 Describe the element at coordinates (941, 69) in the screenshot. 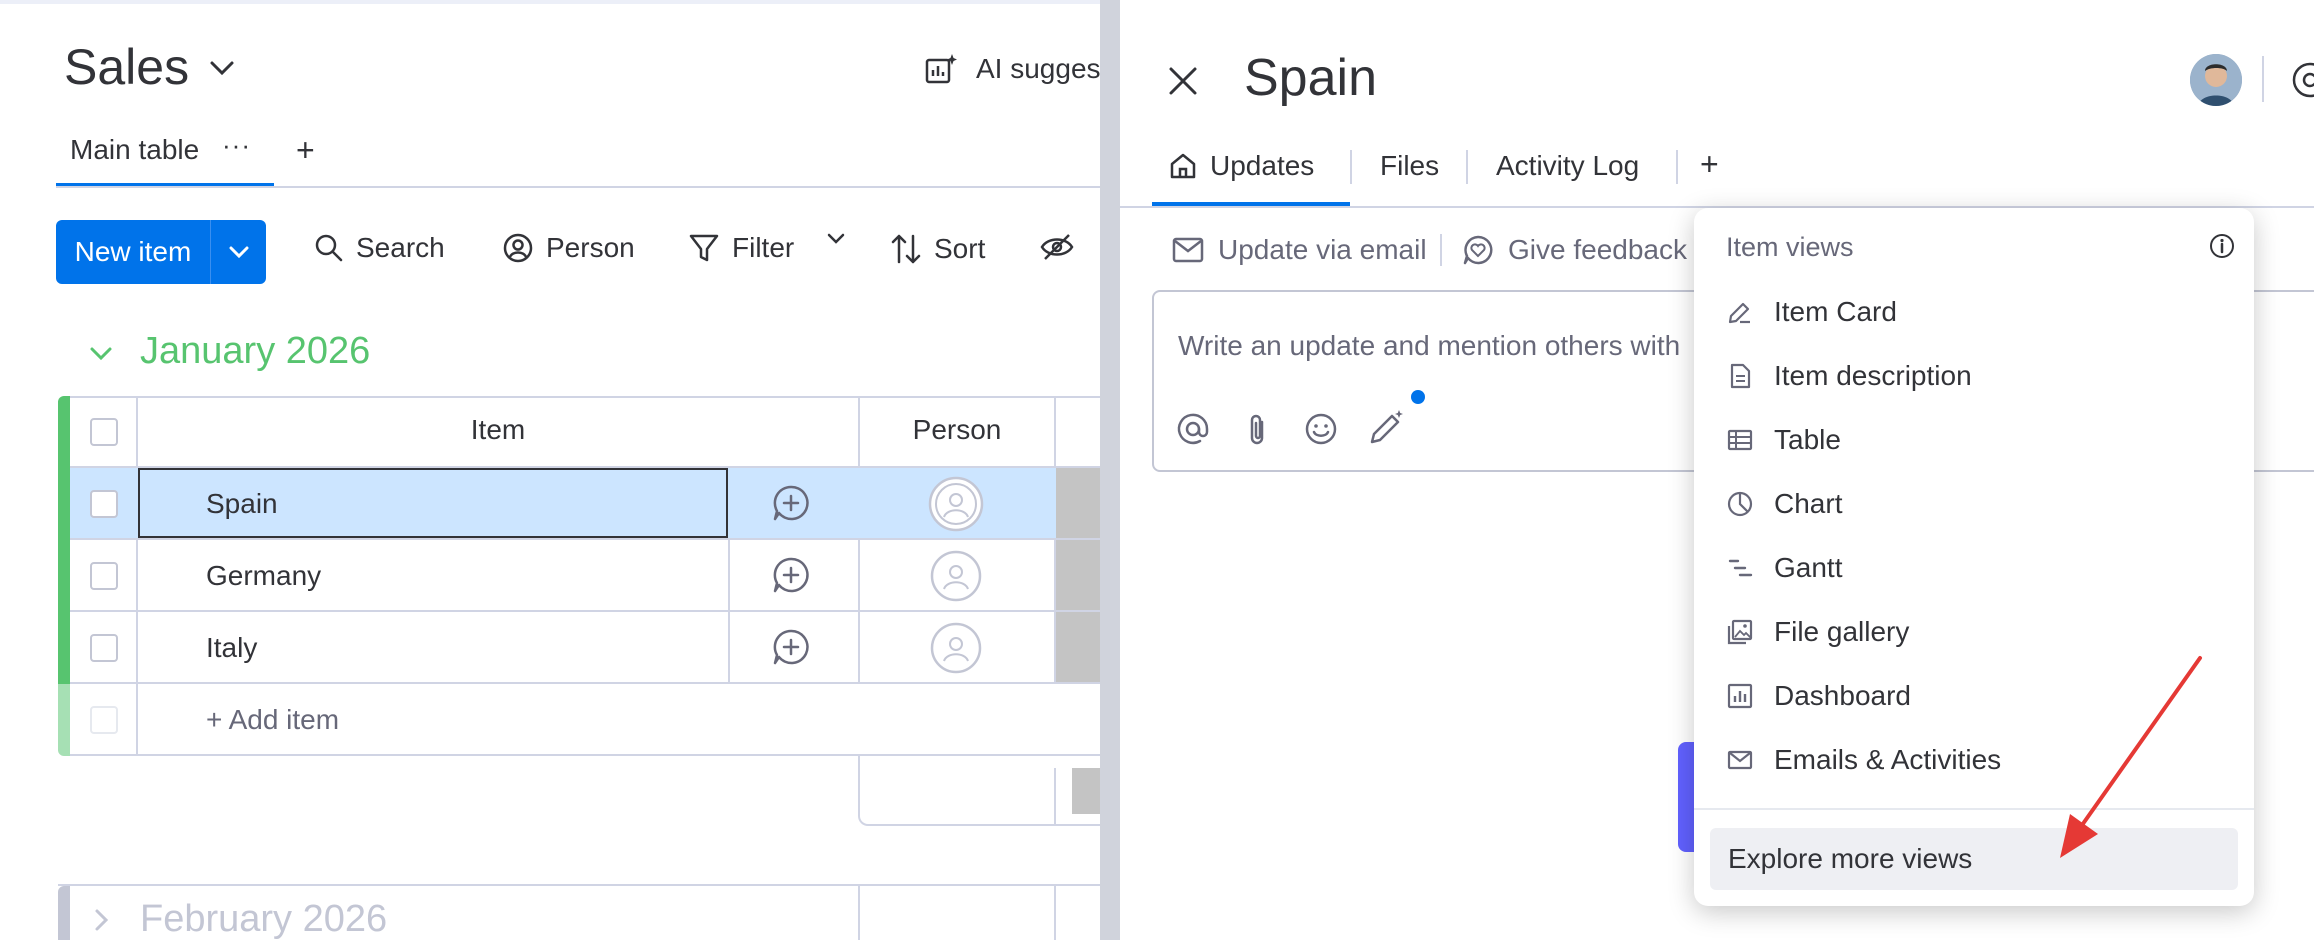

I see `ai-sparkle-icon` at that location.